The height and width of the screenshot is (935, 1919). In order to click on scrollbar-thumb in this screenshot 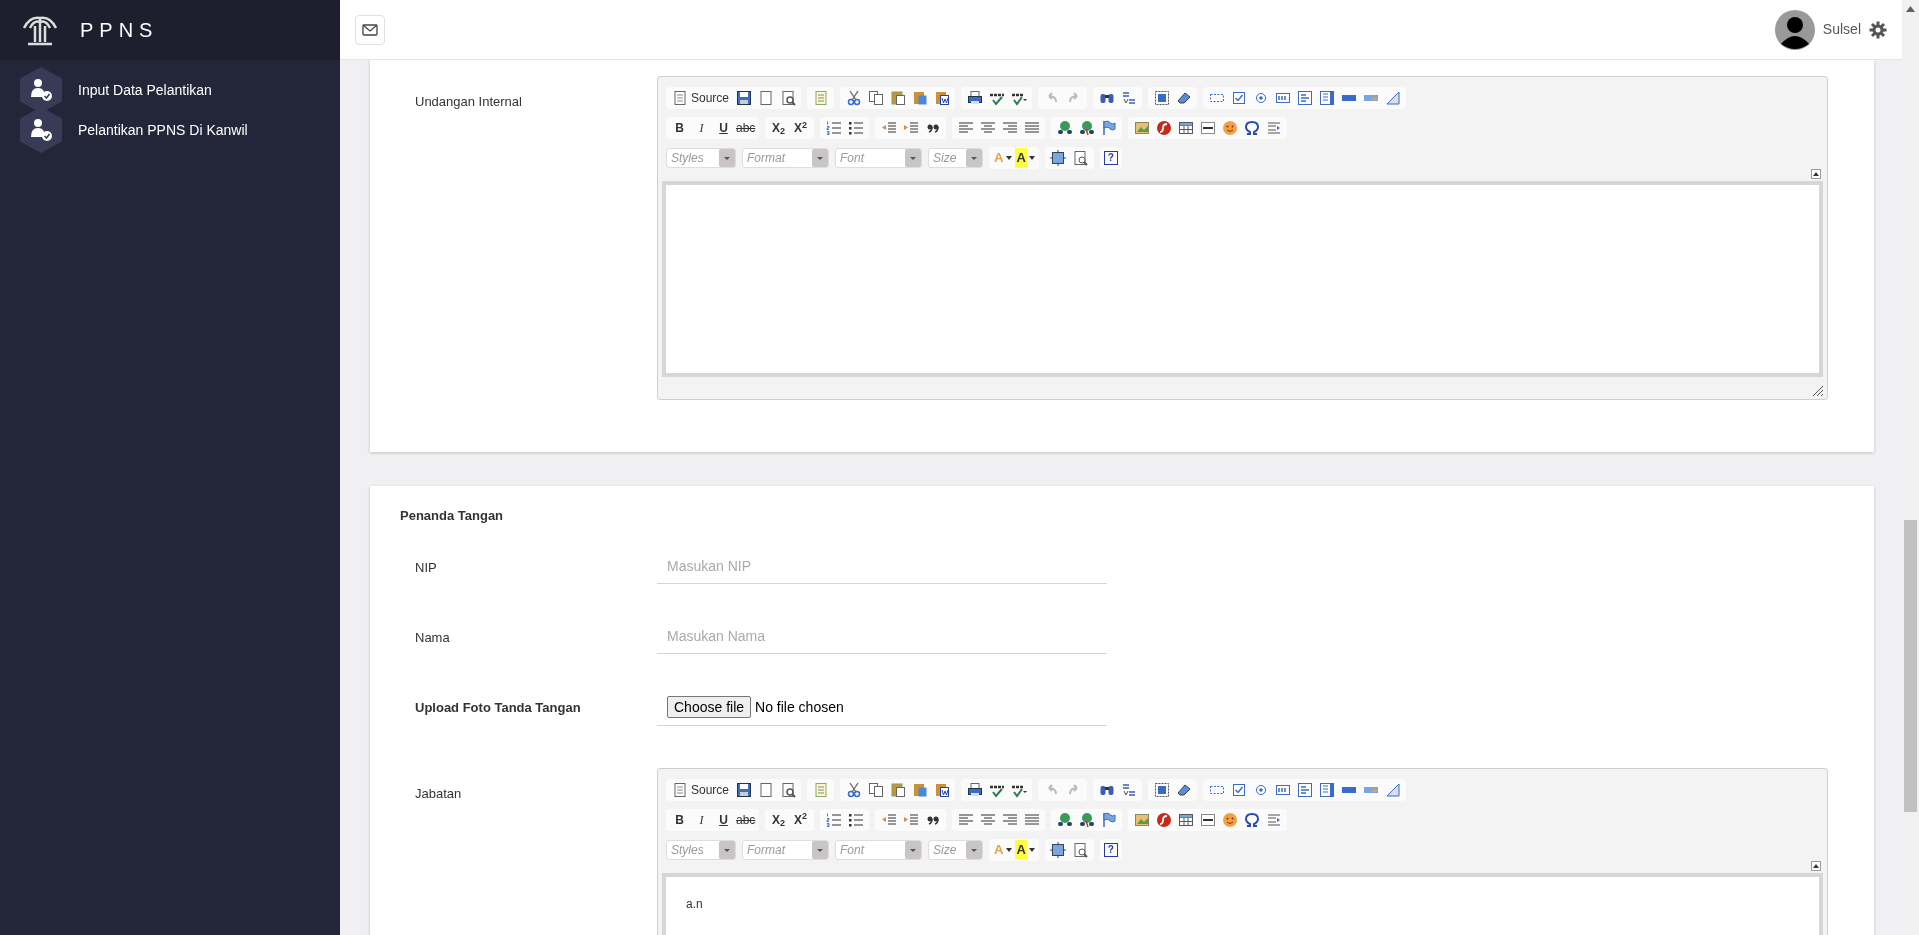, I will do `click(1910, 666)`.